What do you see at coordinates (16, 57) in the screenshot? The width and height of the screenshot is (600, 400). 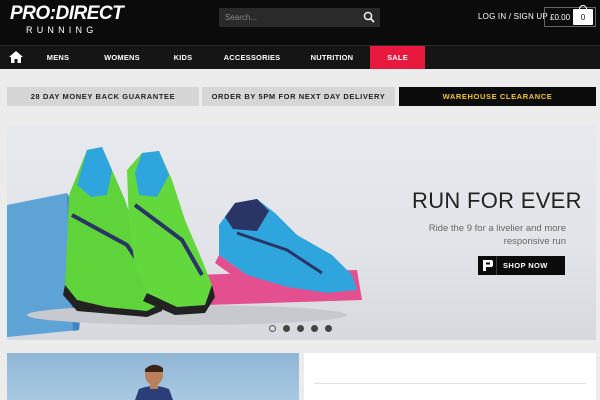 I see `home-icon` at bounding box center [16, 57].